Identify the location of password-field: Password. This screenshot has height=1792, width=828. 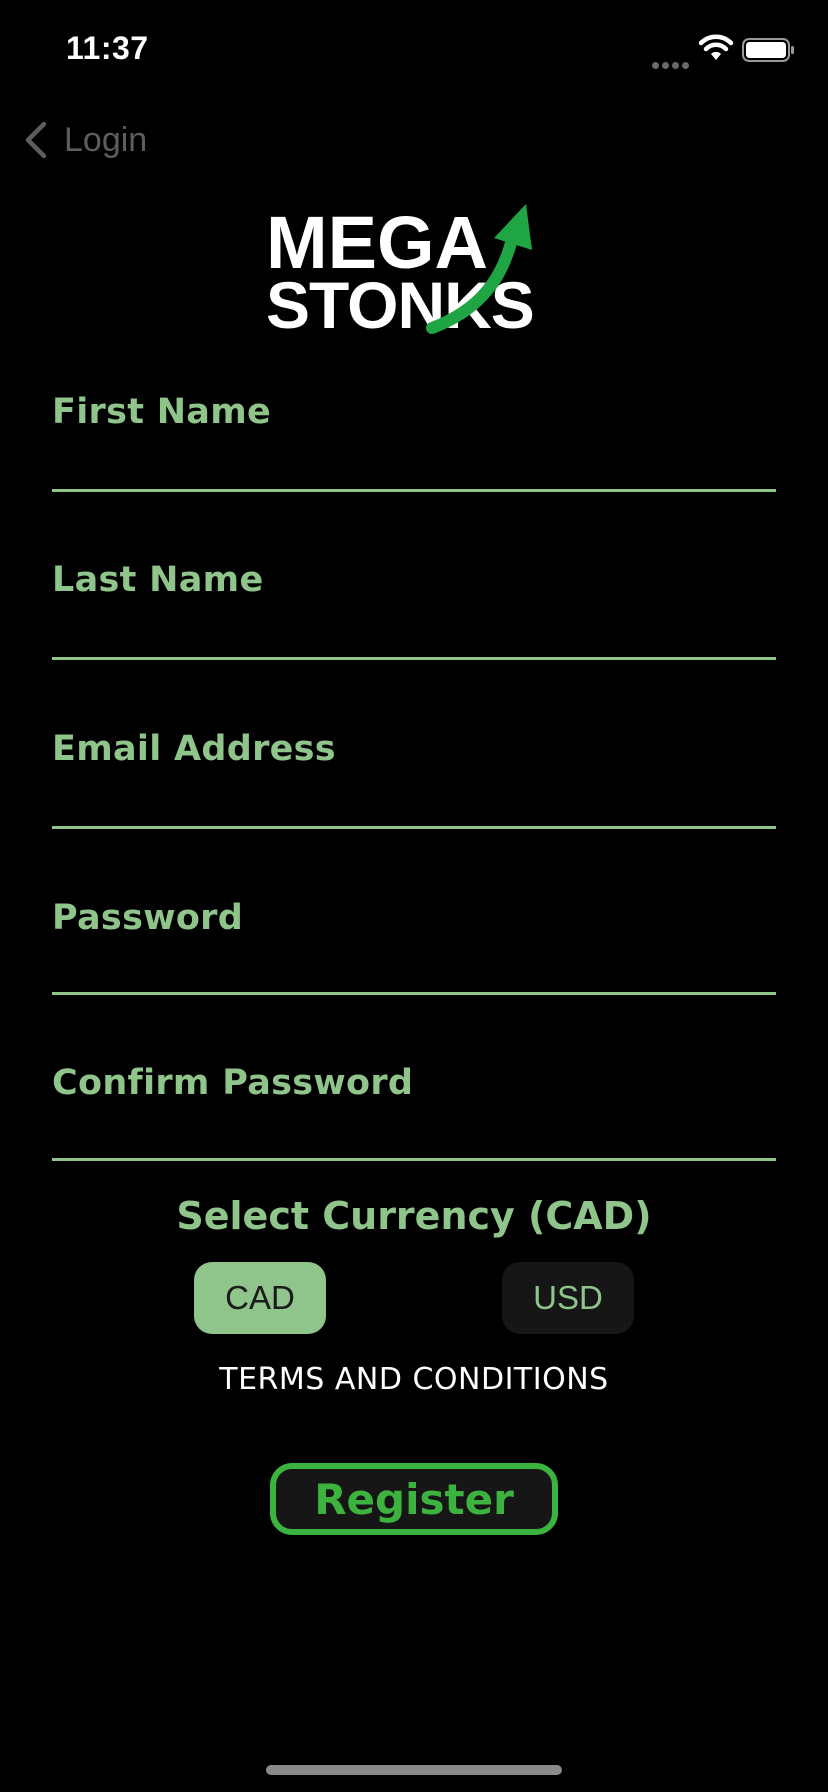
(414, 948).